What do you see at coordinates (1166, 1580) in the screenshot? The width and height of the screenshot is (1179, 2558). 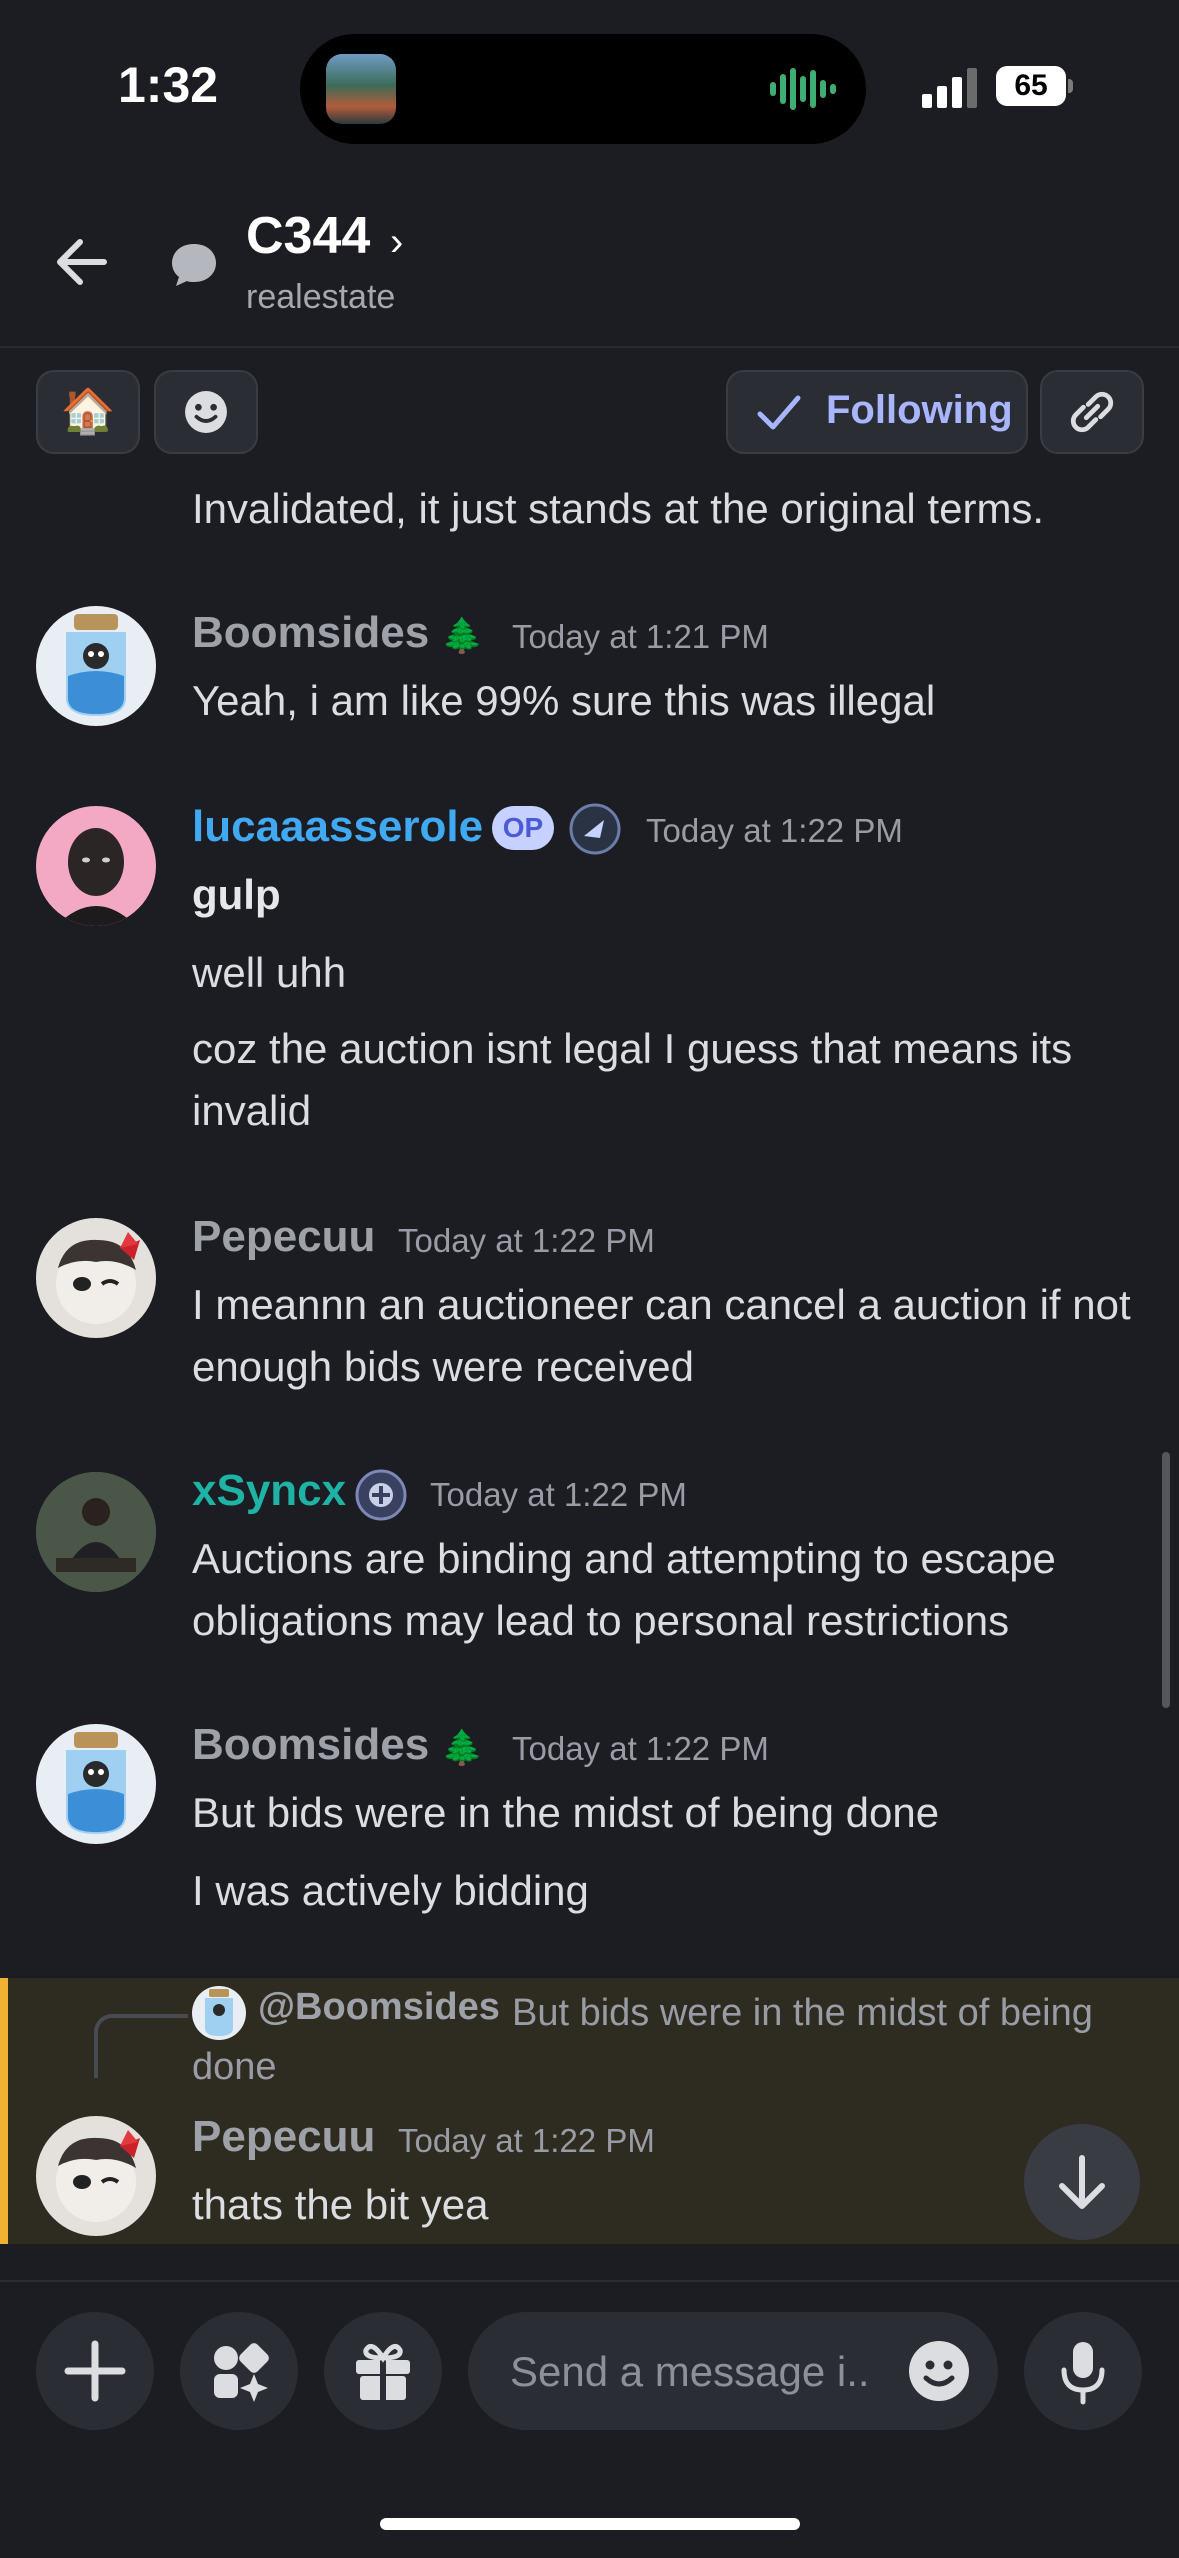 I see `scrollbar` at bounding box center [1166, 1580].